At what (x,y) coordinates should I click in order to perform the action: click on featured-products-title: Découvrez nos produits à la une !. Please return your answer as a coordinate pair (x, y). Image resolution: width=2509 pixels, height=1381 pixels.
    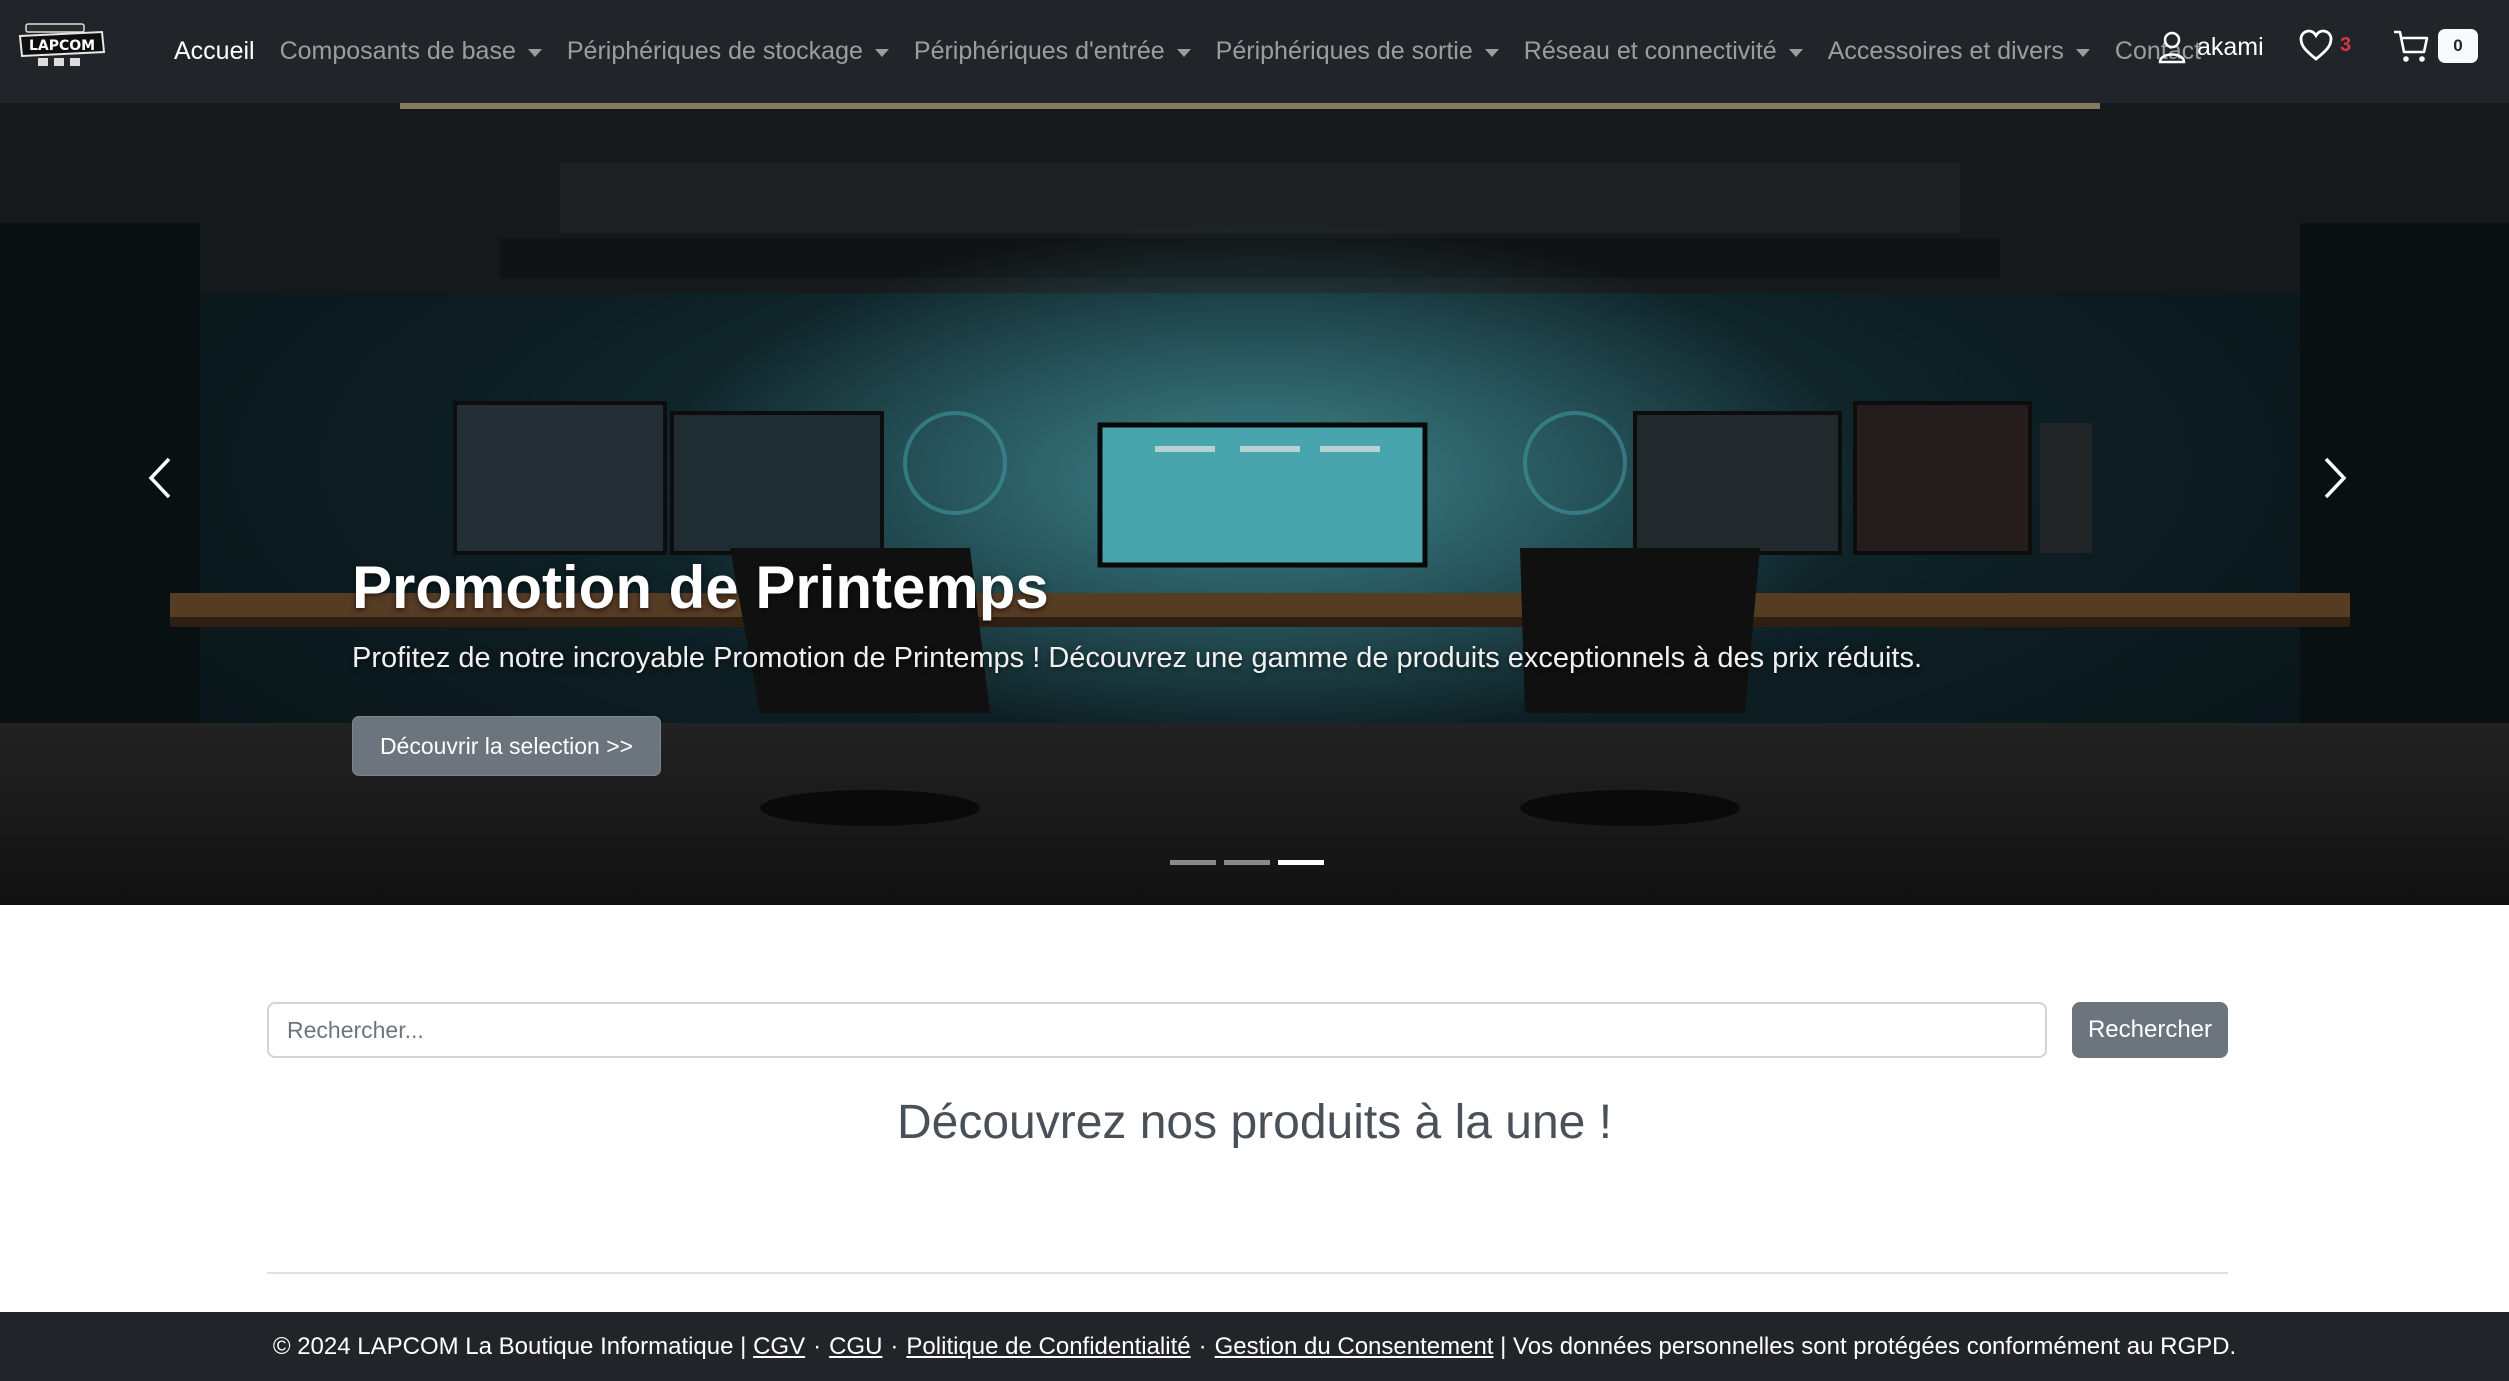
    Looking at the image, I should click on (1254, 1122).